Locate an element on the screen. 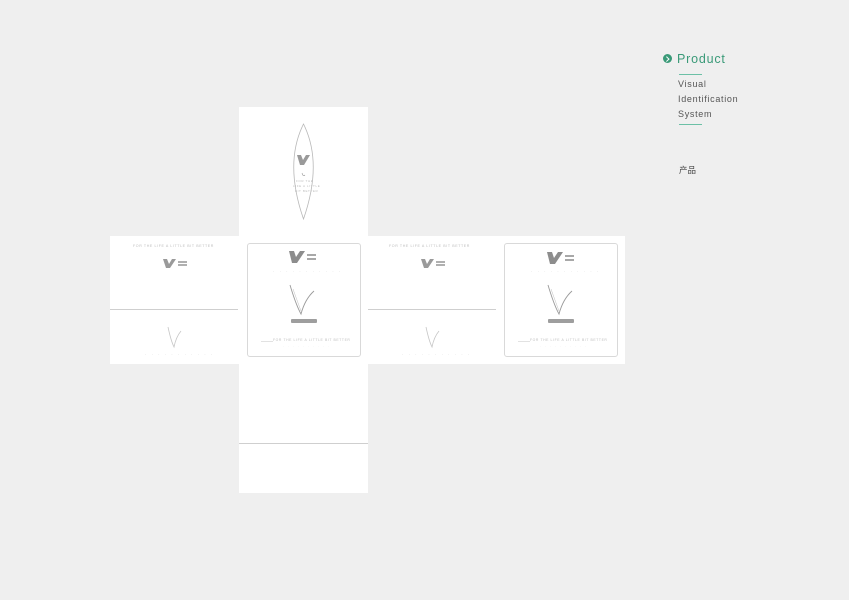  diamond-emblem is located at coordinates (303, 171).